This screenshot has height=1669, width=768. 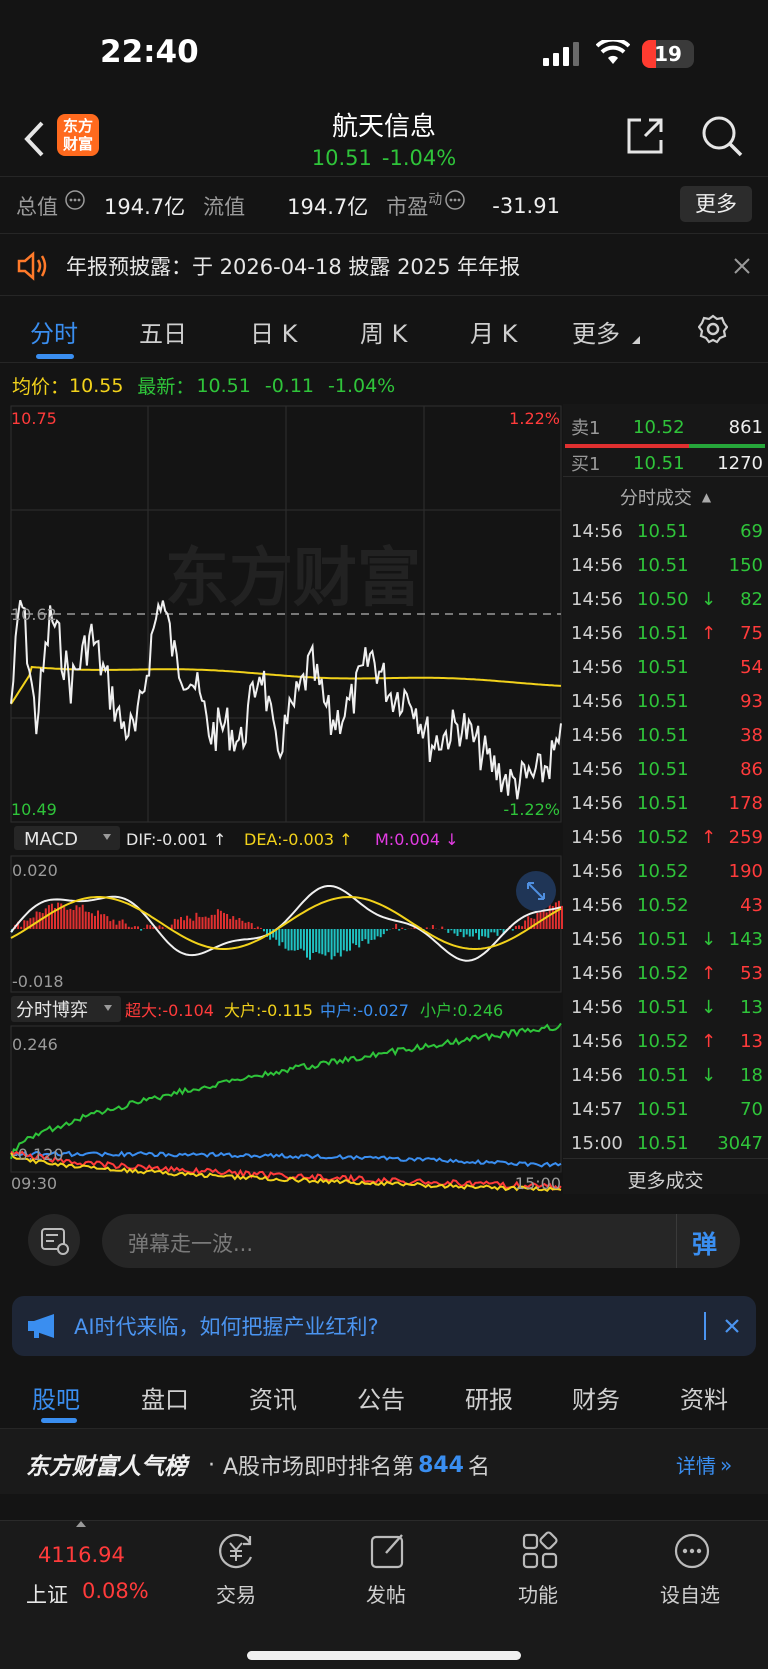 I want to click on index-change-pct: 0.08%, so click(x=115, y=1591).